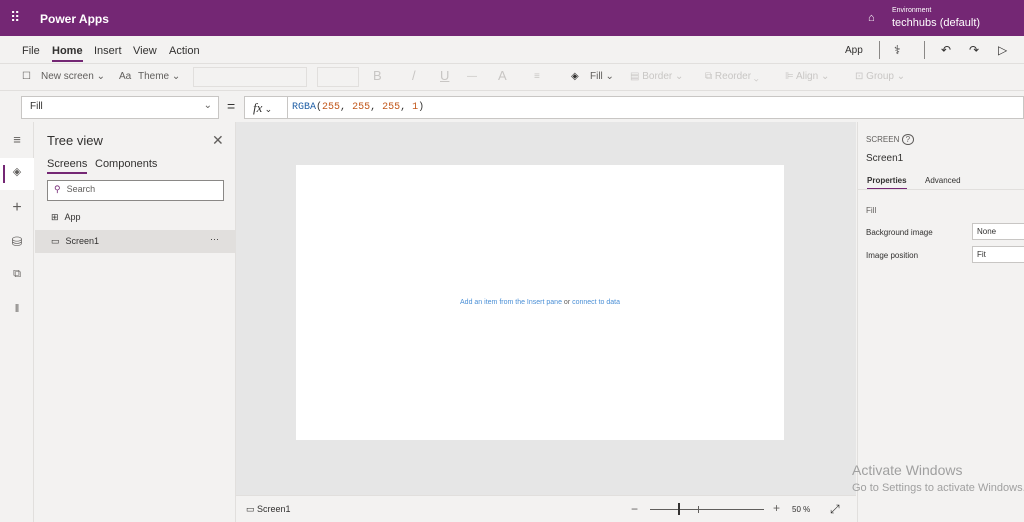 The image size is (1024, 522). What do you see at coordinates (936, 23) in the screenshot?
I see `environment-name: techhubs (default)` at bounding box center [936, 23].